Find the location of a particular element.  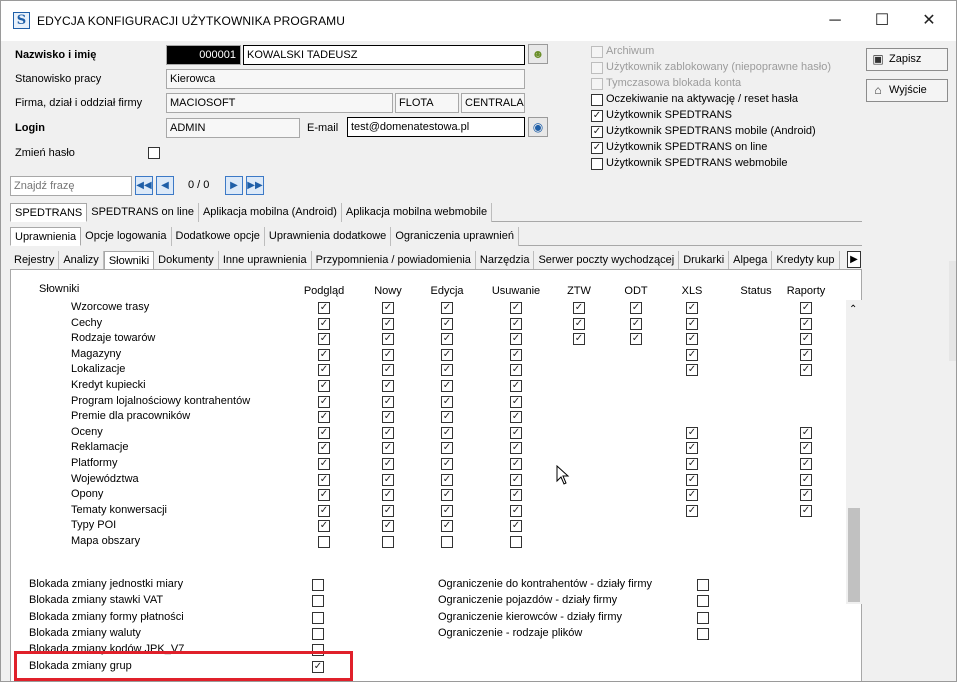

prev-result-icon: ◀ is located at coordinates (165, 185).